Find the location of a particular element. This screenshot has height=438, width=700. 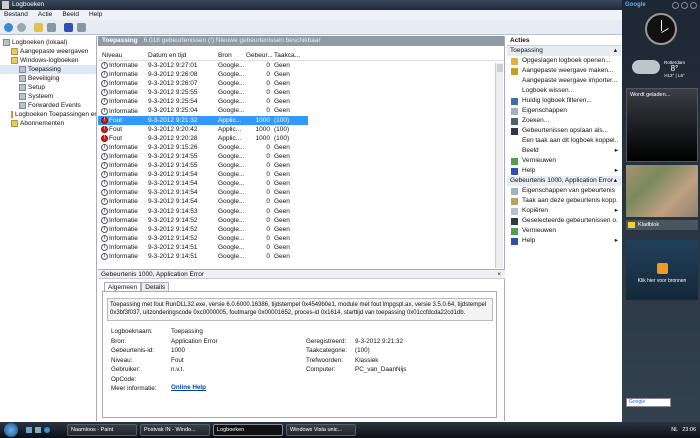

menu-icon is located at coordinates (684, 5).